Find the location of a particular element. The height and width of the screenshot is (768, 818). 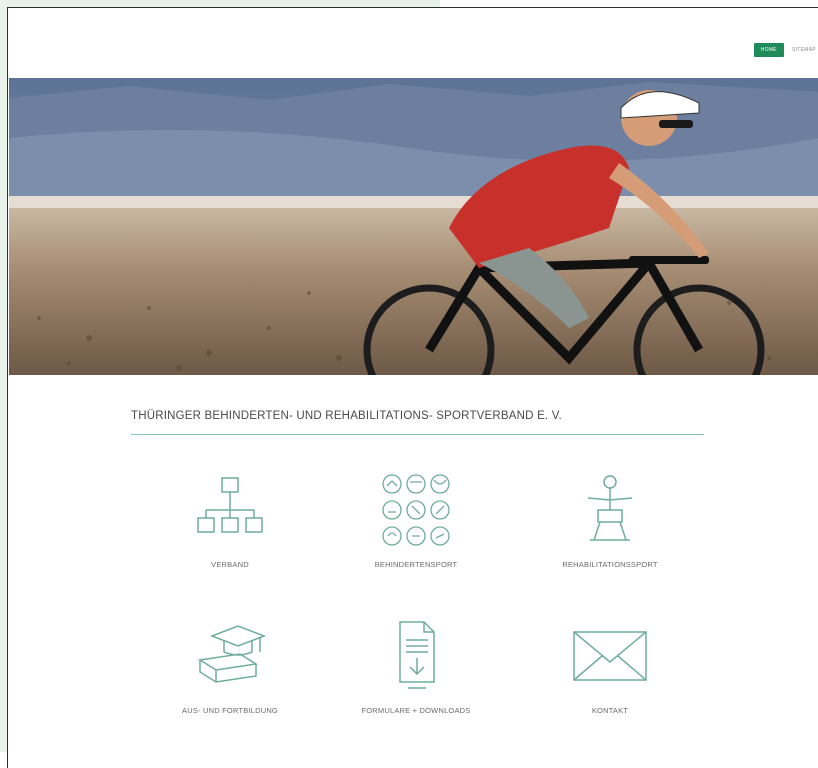

tile-verband-label: VERBAND is located at coordinates (230, 564).